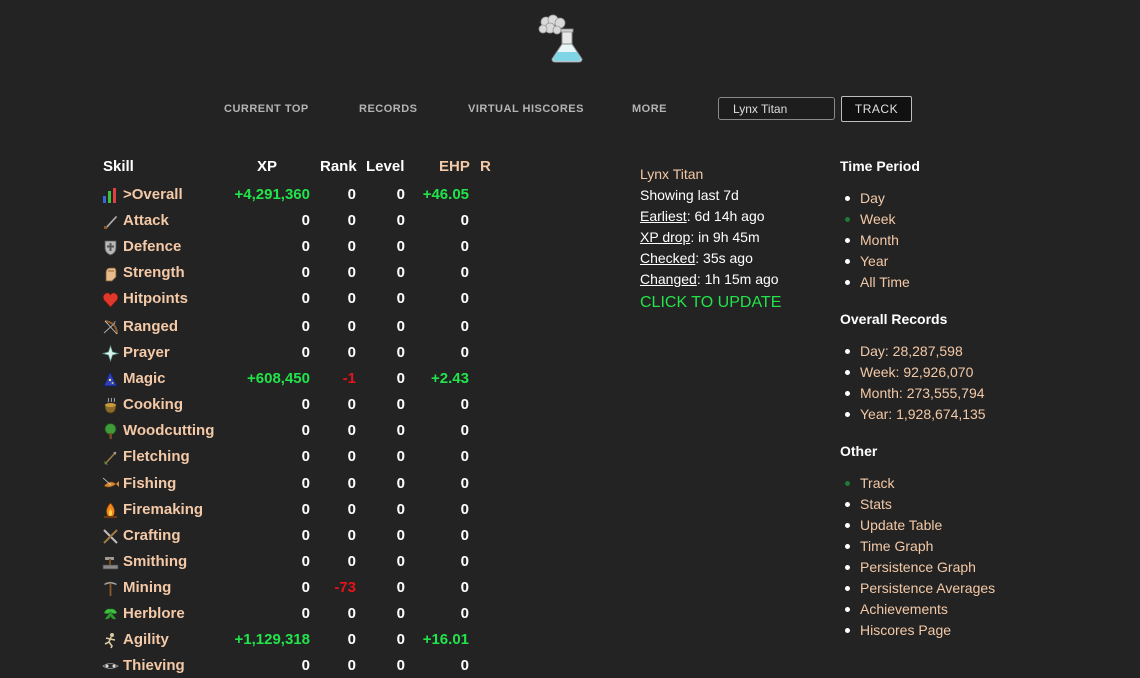 The width and height of the screenshot is (1140, 678). What do you see at coordinates (970, 525) in the screenshot?
I see `other-link-item: Update Table` at bounding box center [970, 525].